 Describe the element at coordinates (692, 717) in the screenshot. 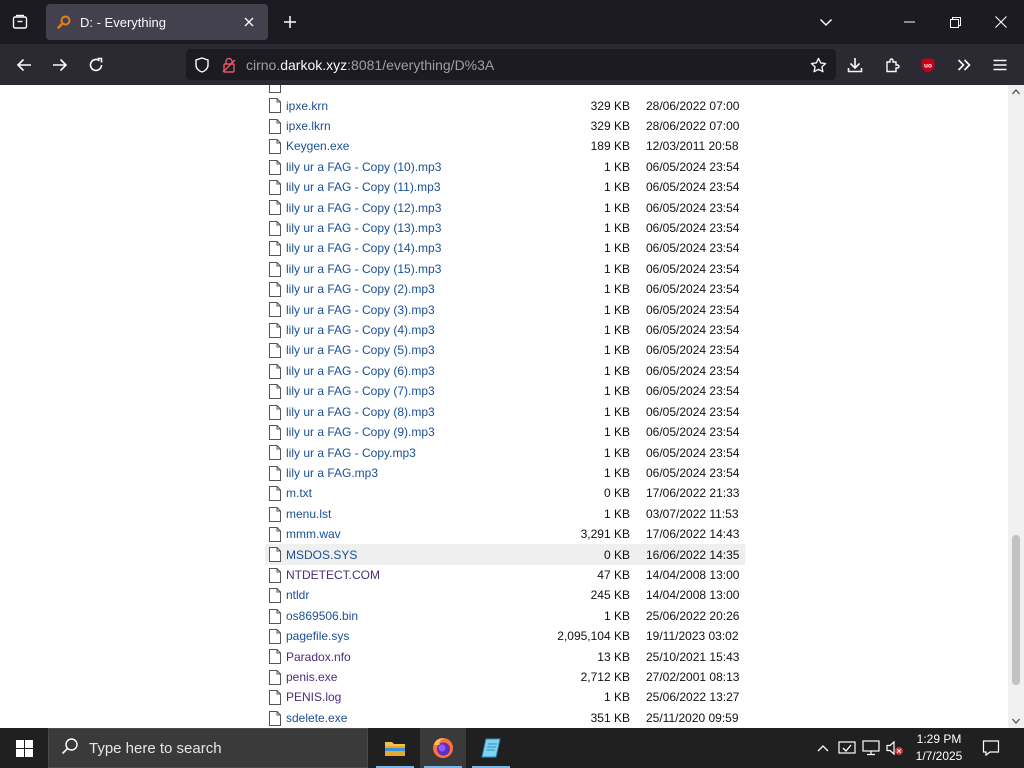

I see `file-modified-date: 25/11/2020 09:59` at that location.